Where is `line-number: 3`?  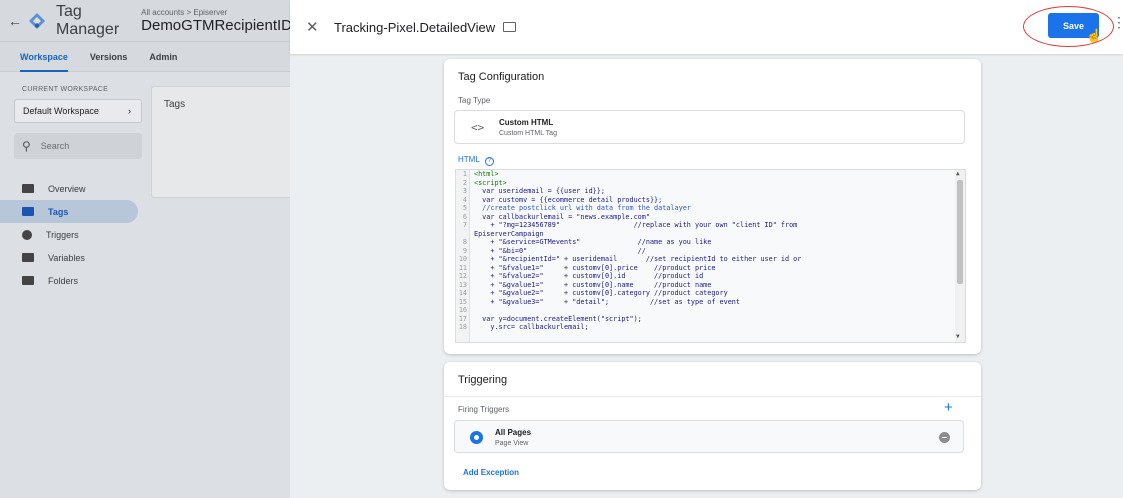
line-number: 3 is located at coordinates (464, 191).